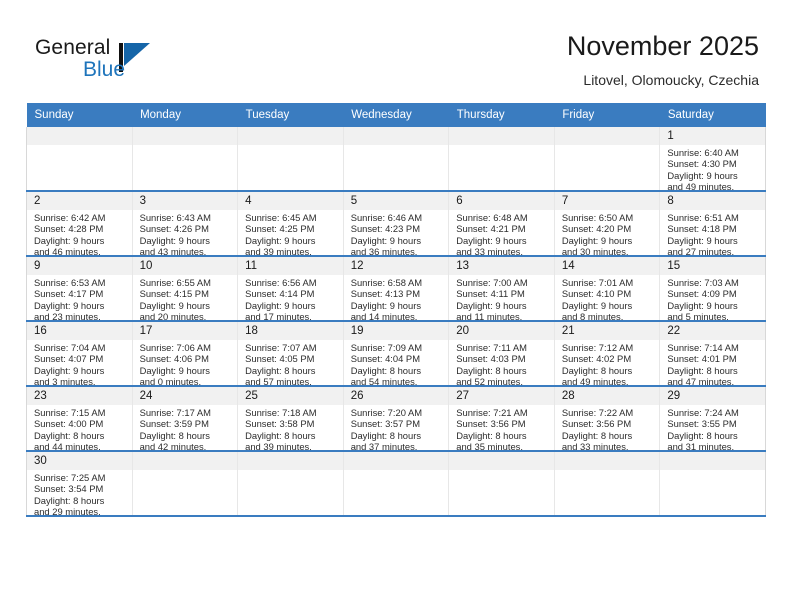 This screenshot has width=792, height=612. What do you see at coordinates (385, 359) in the screenshot?
I see `day-info-line: Sunset: 4:04 PM` at bounding box center [385, 359].